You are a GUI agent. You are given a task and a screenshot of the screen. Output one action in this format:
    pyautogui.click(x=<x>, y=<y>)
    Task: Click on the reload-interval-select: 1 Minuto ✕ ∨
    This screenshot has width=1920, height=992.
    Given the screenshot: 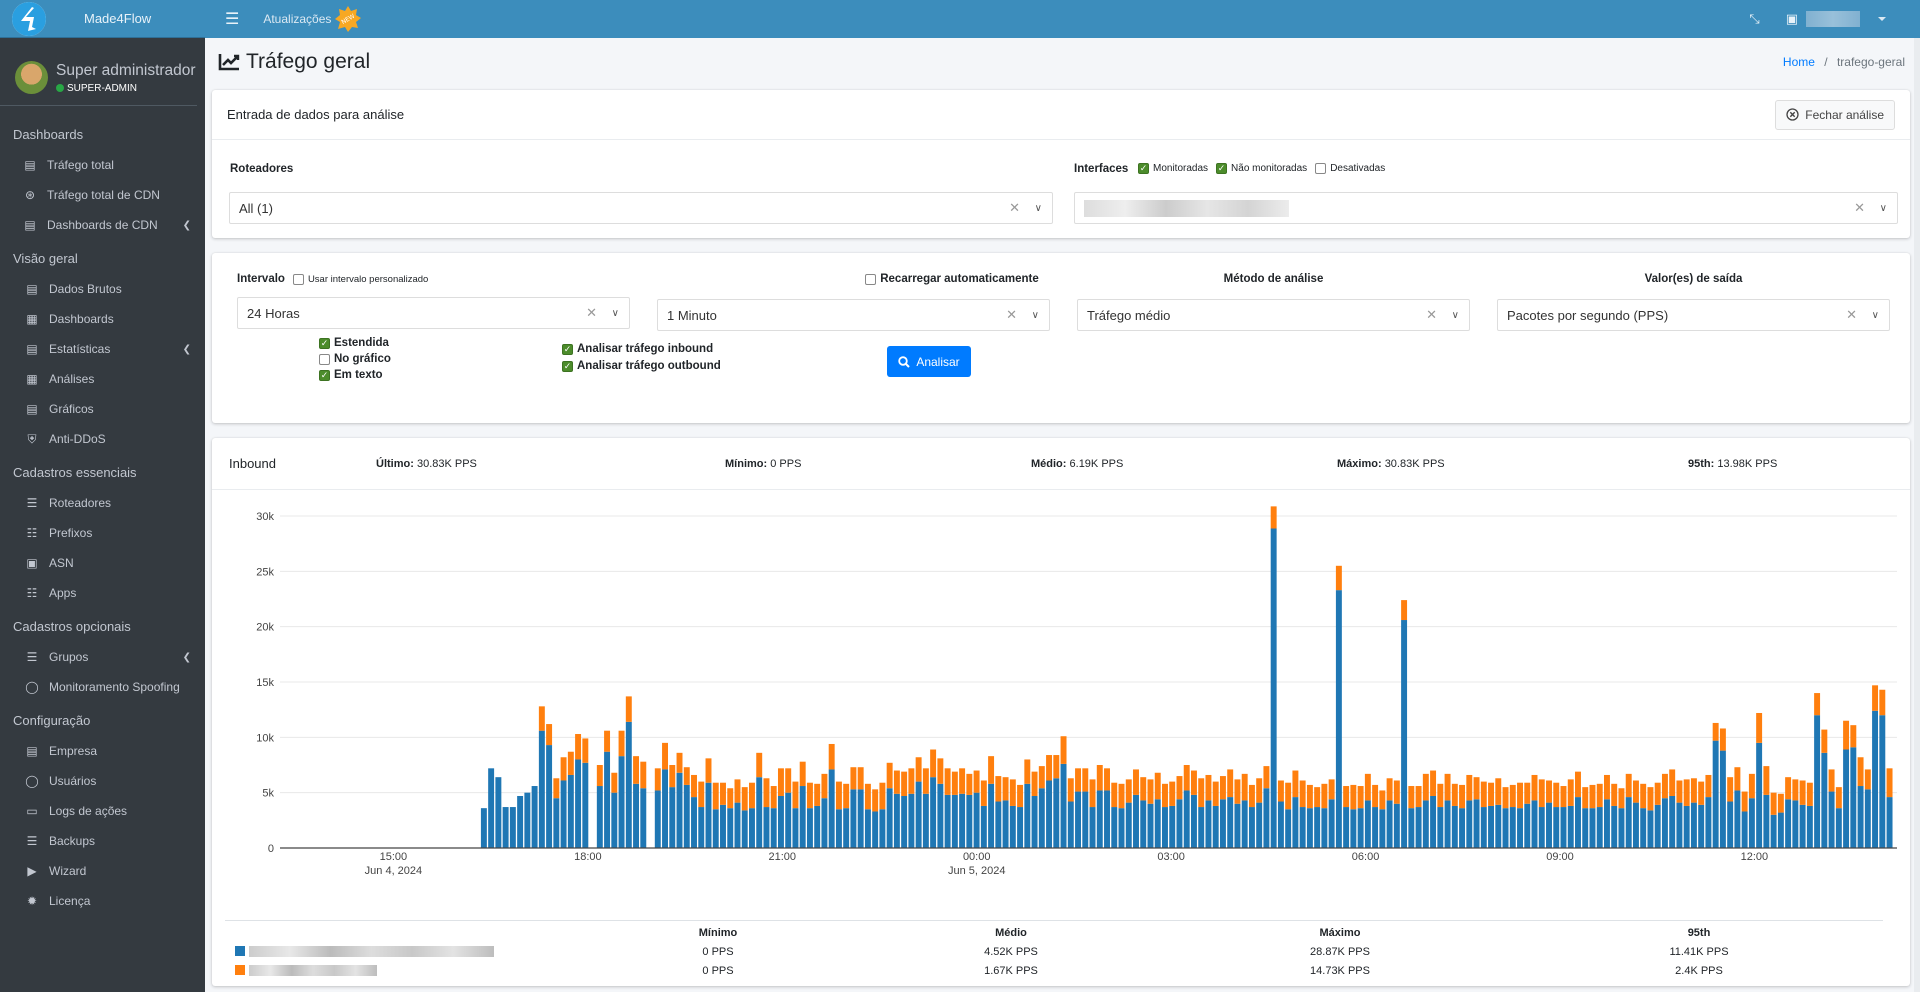 What is the action you would take?
    pyautogui.click(x=853, y=315)
    